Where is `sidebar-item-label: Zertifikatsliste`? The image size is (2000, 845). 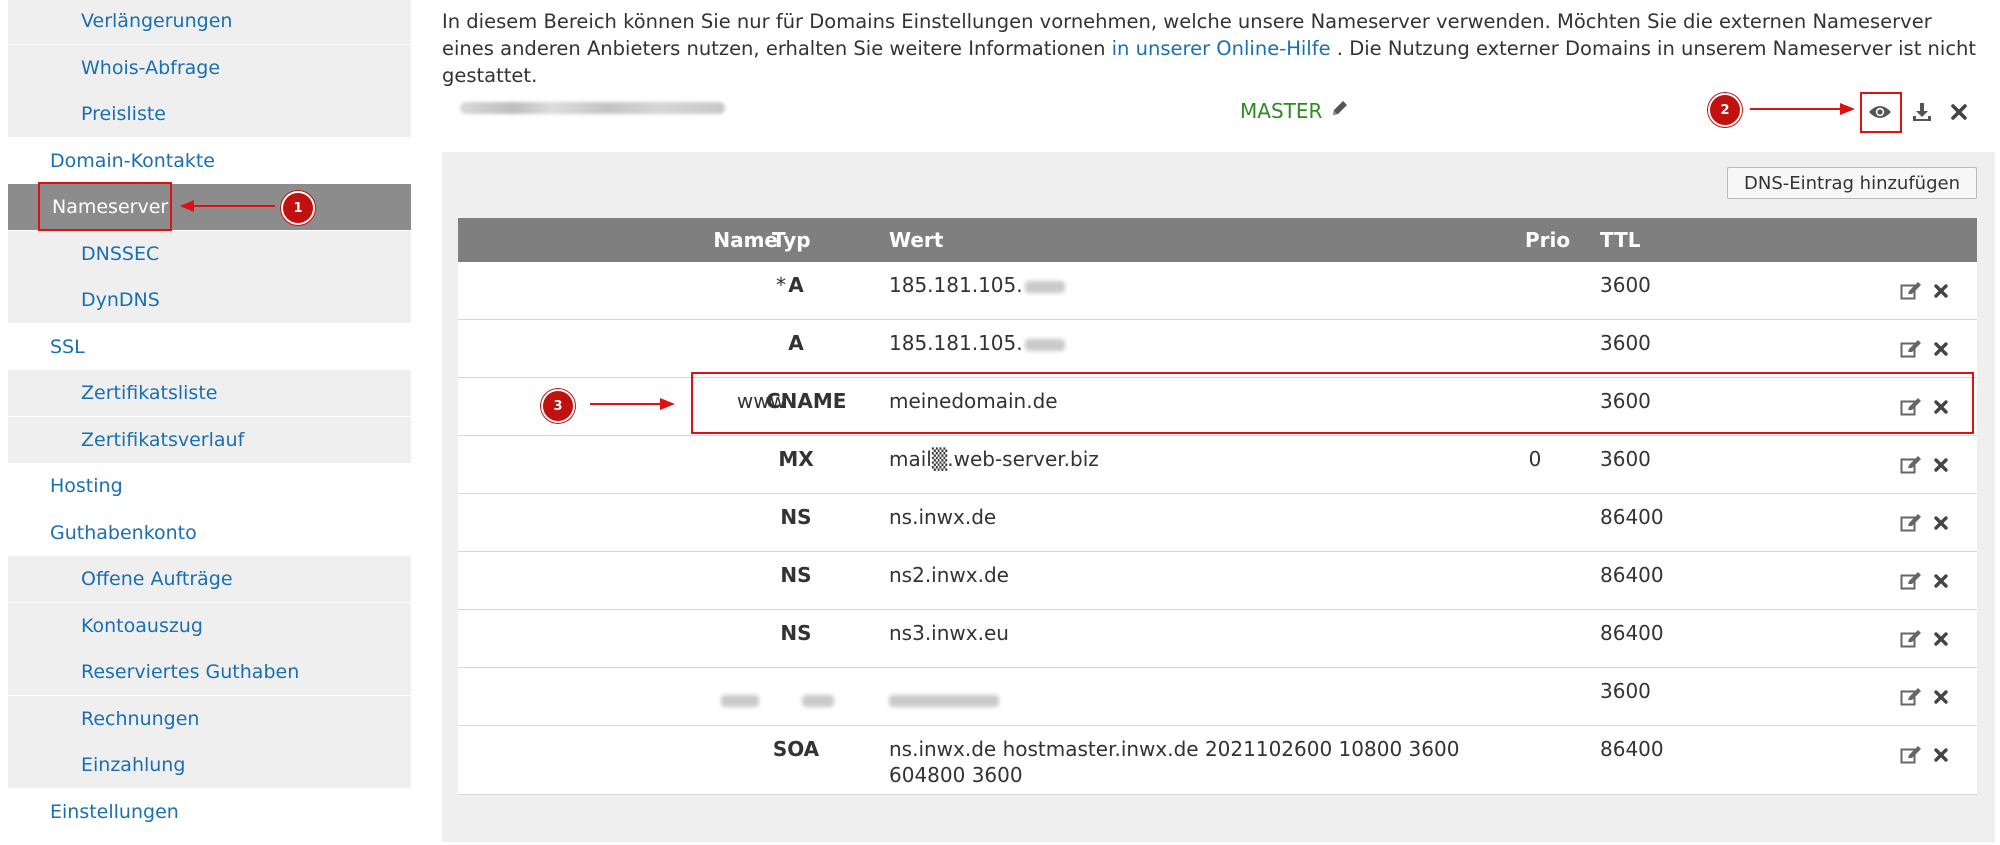
sidebar-item-label: Zertifikatsliste is located at coordinates (149, 393).